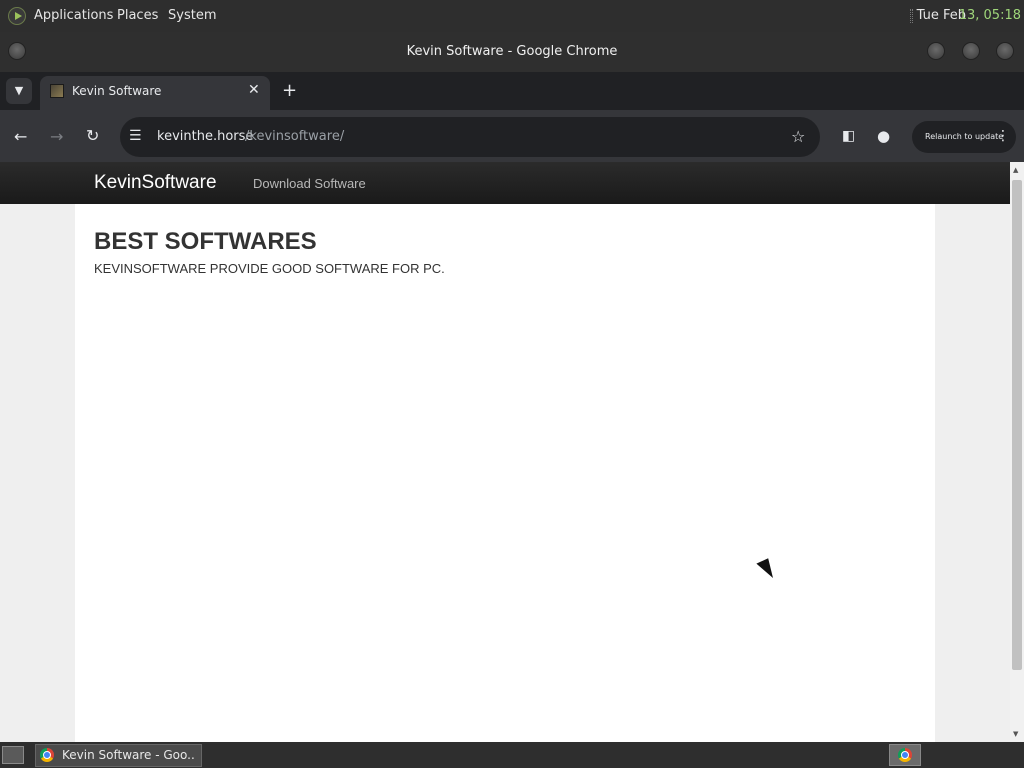 This screenshot has height=768, width=1024. Describe the element at coordinates (798, 136) in the screenshot. I see `star-icon: ☆` at that location.